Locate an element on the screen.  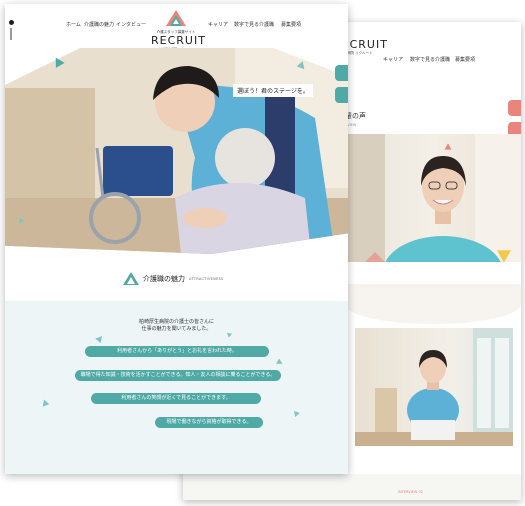
appeal-pill-1: 利用者さんから「ありがとう」とお礼を言われた時。 is located at coordinates (177, 351).